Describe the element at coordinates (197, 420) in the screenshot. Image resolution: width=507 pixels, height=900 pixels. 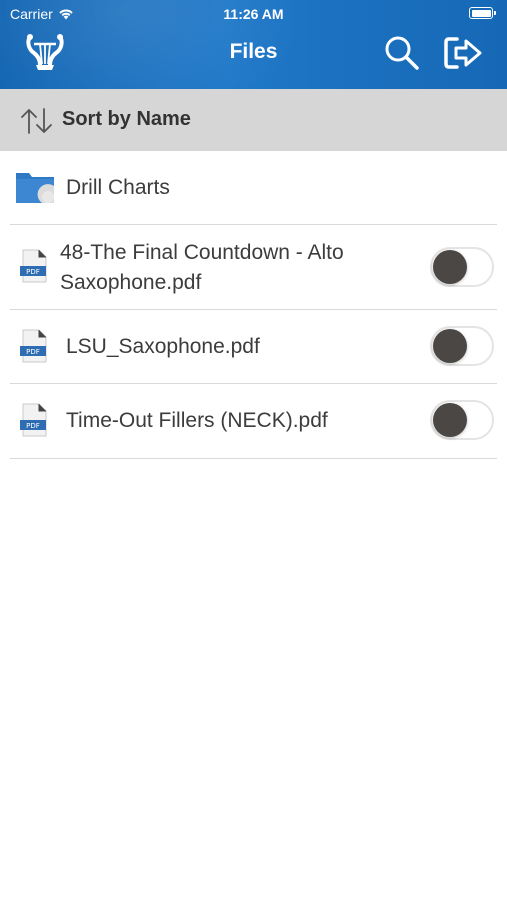
I see `file-name: Time-Out Fillers (NECK).pdf` at that location.